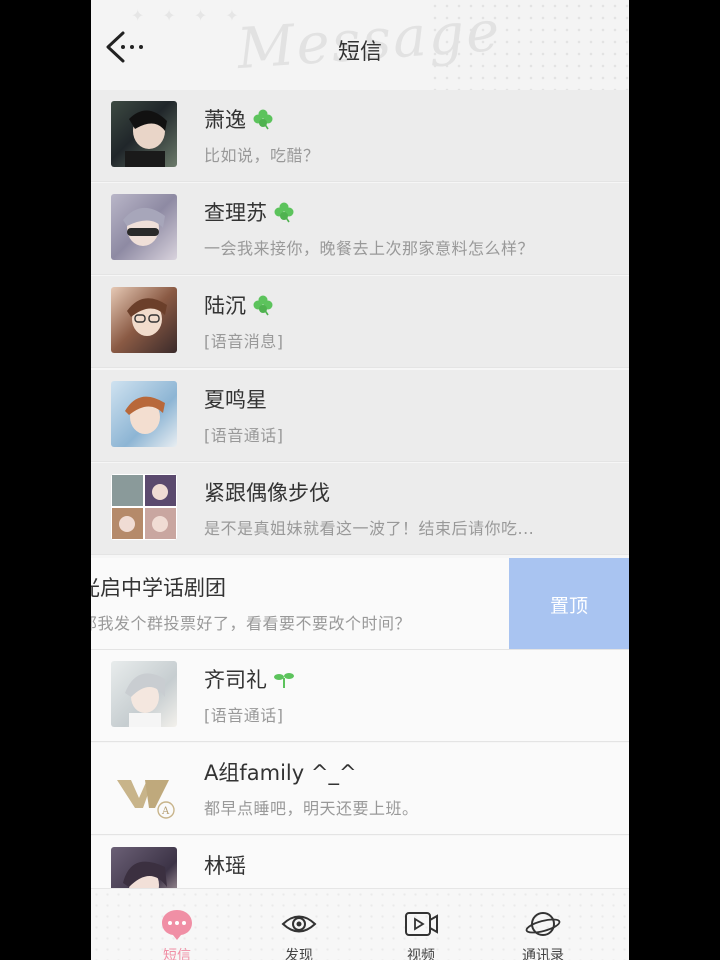 This screenshot has width=720, height=960. I want to click on chat-bubble-icon, so click(177, 925).